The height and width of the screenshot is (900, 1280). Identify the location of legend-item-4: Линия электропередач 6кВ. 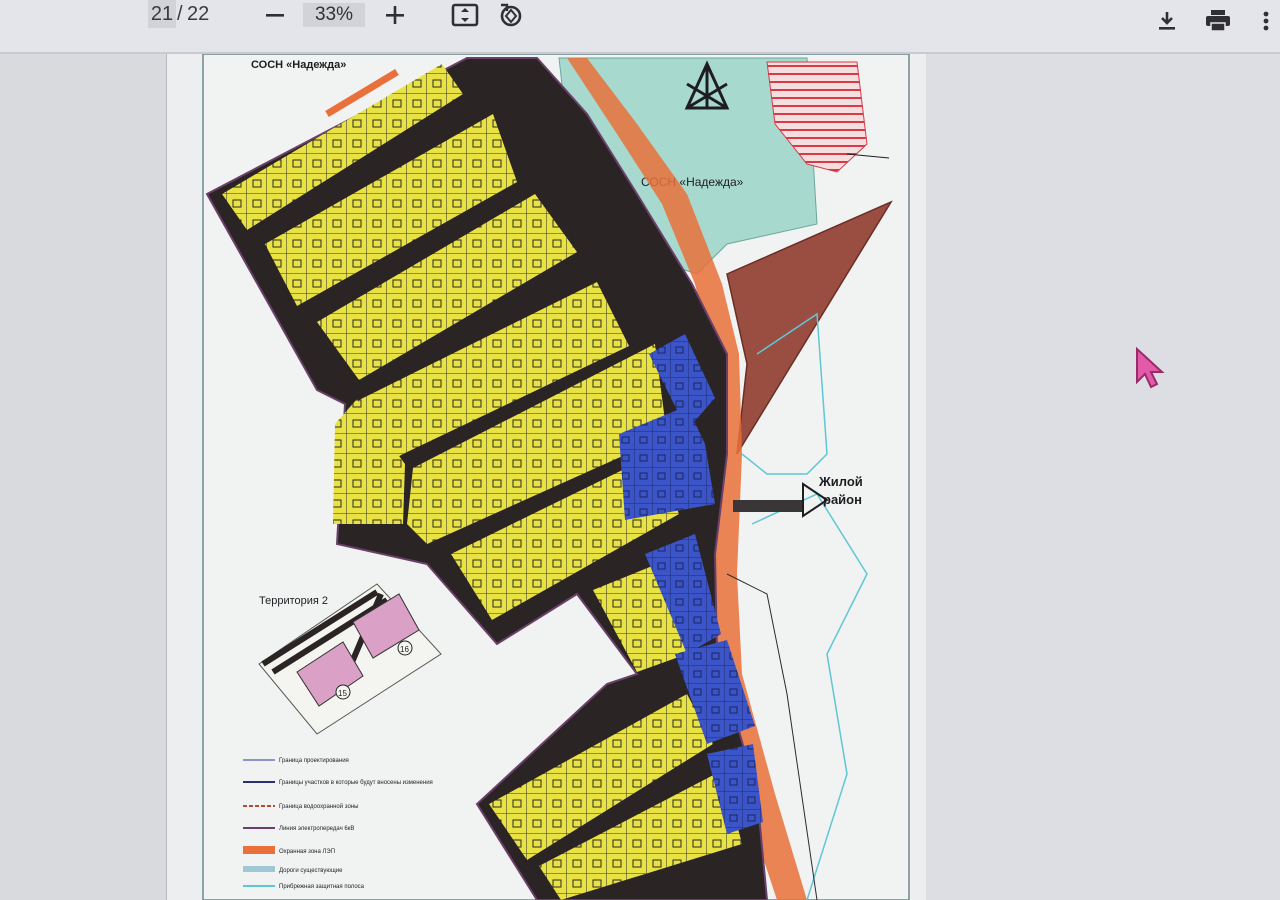
(316, 829).